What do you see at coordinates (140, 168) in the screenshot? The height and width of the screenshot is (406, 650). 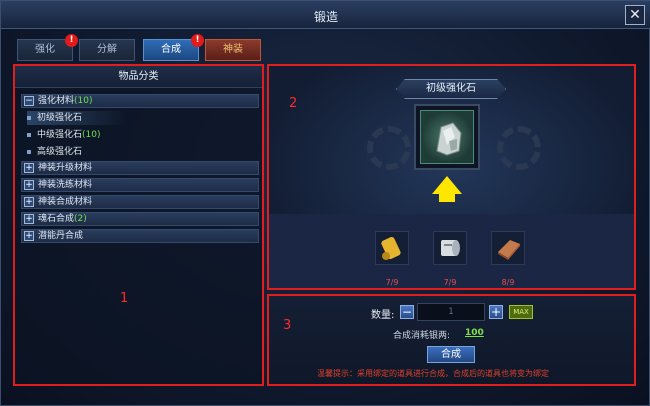 I see `category-group-divine-upgrade: + 神装升级材料` at bounding box center [140, 168].